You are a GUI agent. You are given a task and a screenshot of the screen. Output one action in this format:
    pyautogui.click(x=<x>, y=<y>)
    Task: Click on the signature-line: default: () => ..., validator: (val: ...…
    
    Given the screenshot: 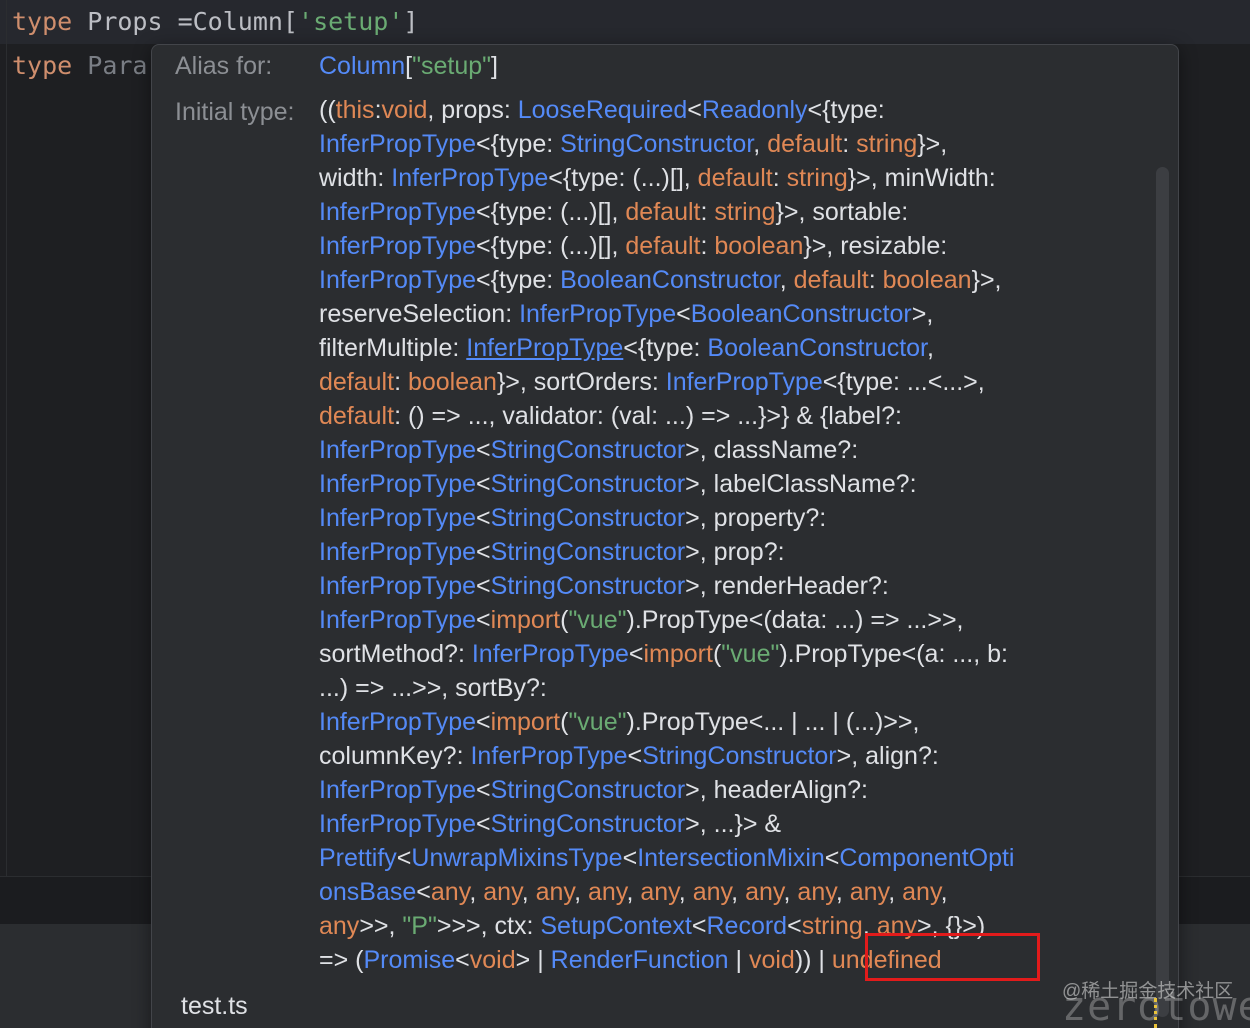 What is the action you would take?
    pyautogui.click(x=739, y=416)
    